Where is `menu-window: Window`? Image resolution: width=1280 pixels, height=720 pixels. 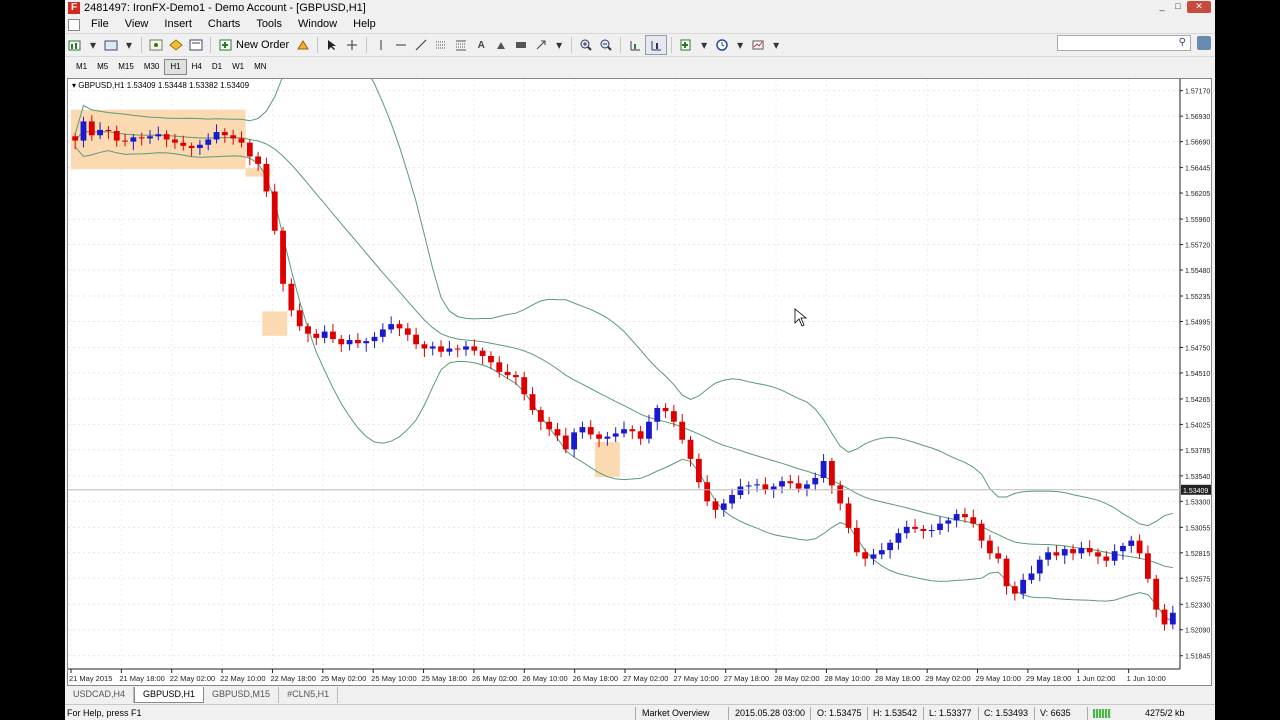 menu-window: Window is located at coordinates (317, 24).